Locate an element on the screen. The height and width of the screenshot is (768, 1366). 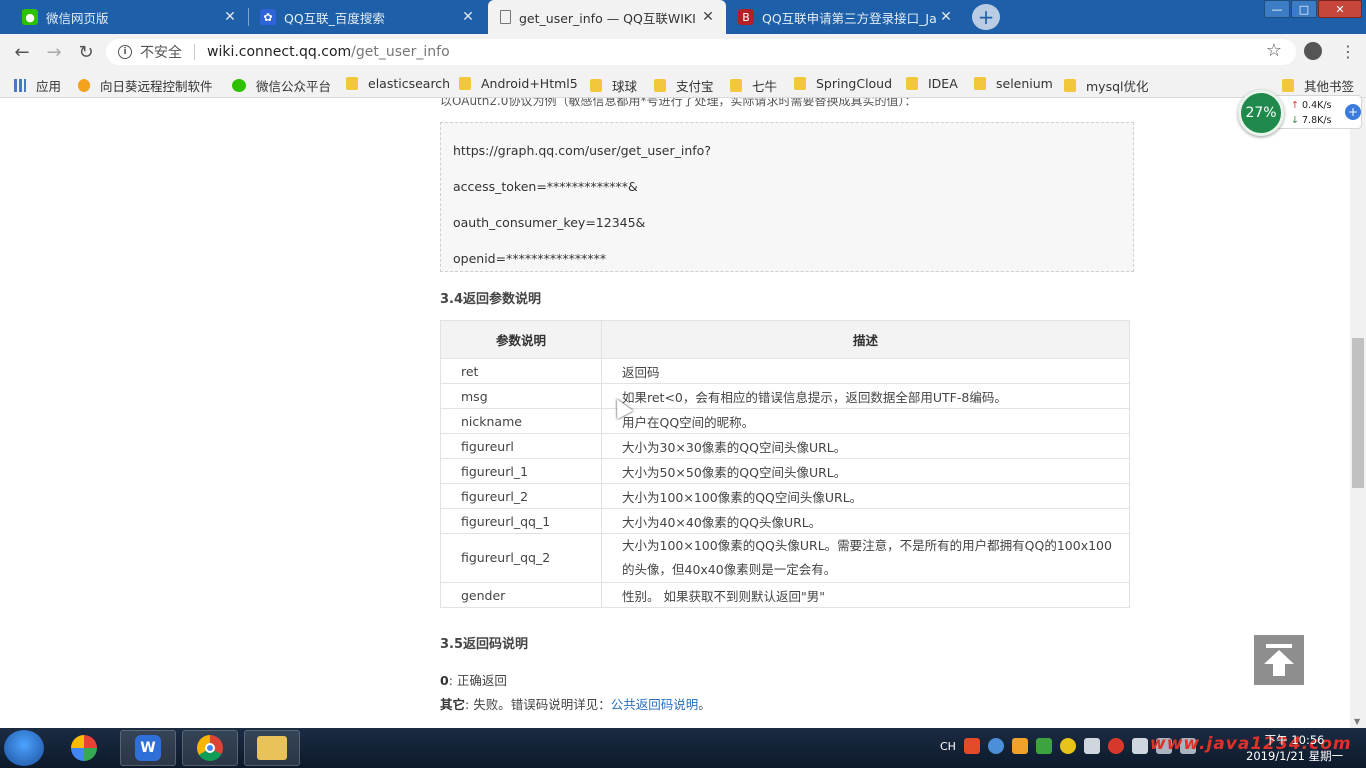
network-speed-widget: ↑ 0.4K/s ↓ 7.8K/s + 27% is located at coordinates (1301, 113).